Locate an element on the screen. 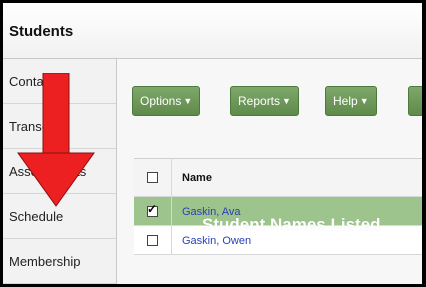  select-all-checkbox is located at coordinates (152, 177).